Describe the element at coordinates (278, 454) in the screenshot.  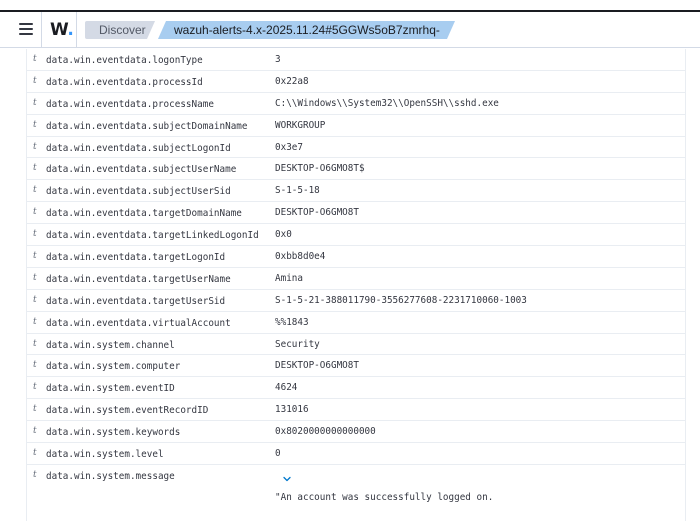
I see `field-value: 0` at that location.